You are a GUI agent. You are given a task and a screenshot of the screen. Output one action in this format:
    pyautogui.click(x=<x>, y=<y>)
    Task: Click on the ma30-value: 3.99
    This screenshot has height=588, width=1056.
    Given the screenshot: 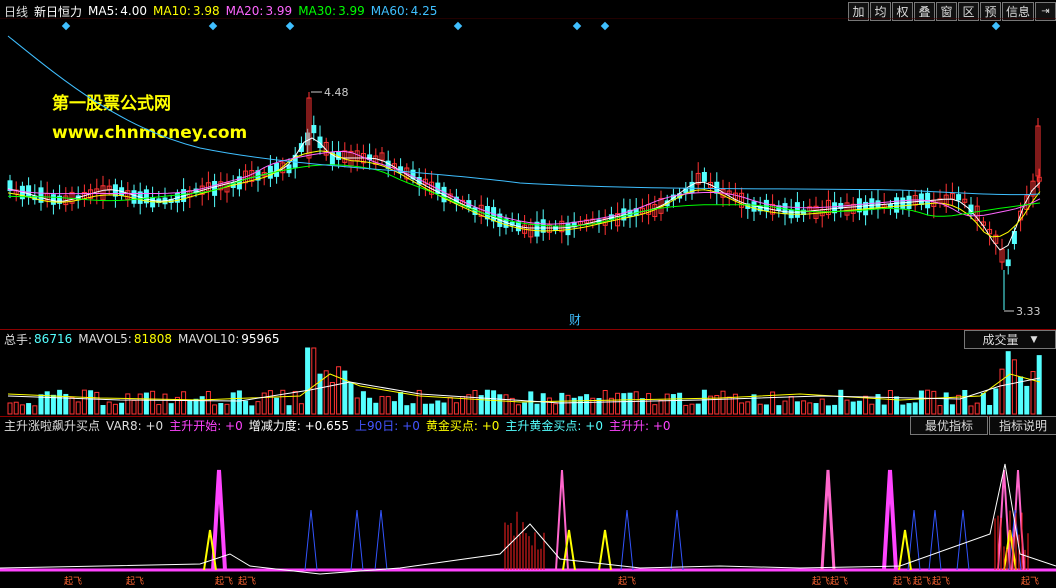 What is the action you would take?
    pyautogui.click(x=351, y=11)
    